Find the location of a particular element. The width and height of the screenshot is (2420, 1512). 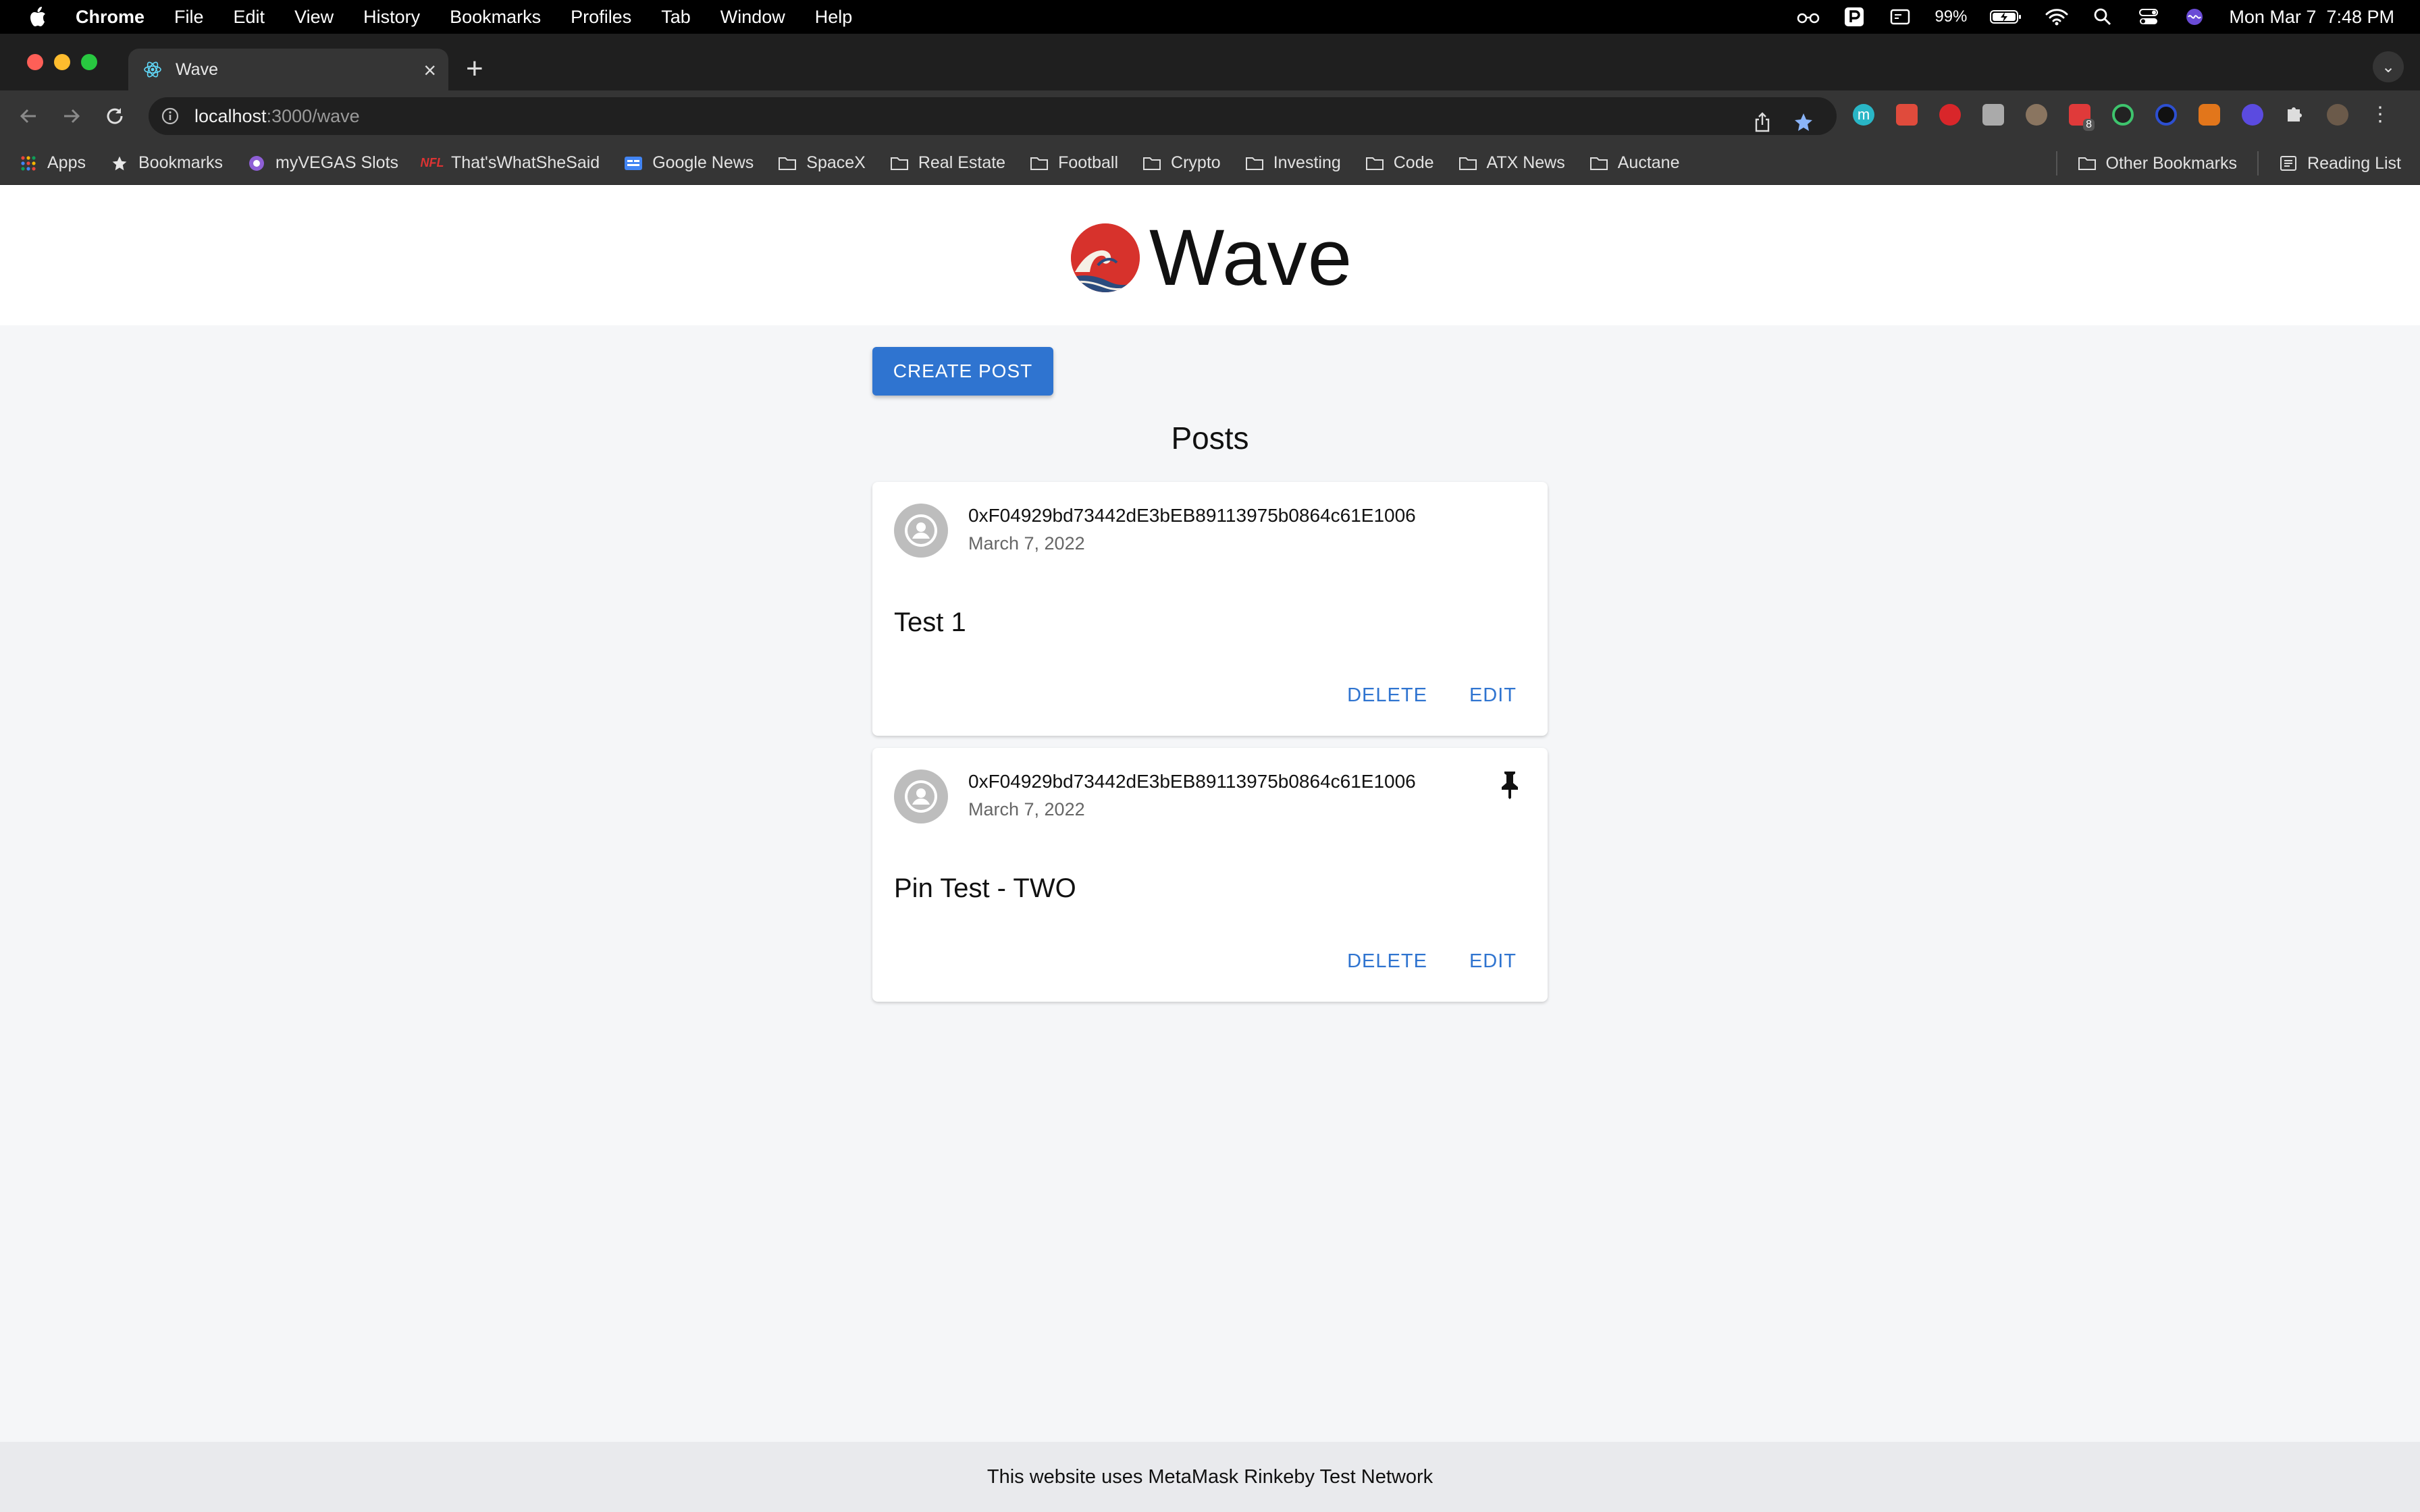

menu-tab: Tab is located at coordinates (676, 17).